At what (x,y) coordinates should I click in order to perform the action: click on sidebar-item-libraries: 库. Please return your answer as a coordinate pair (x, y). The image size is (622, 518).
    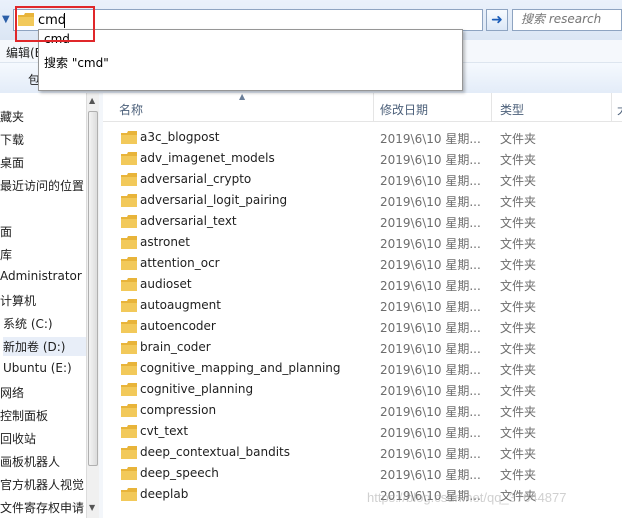
    Looking at the image, I should click on (6, 254).